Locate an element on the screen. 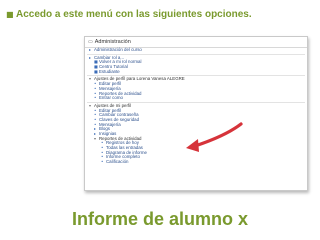 The height and width of the screenshot is (240, 320). menu-item-label: Administración del curso is located at coordinates (118, 49).